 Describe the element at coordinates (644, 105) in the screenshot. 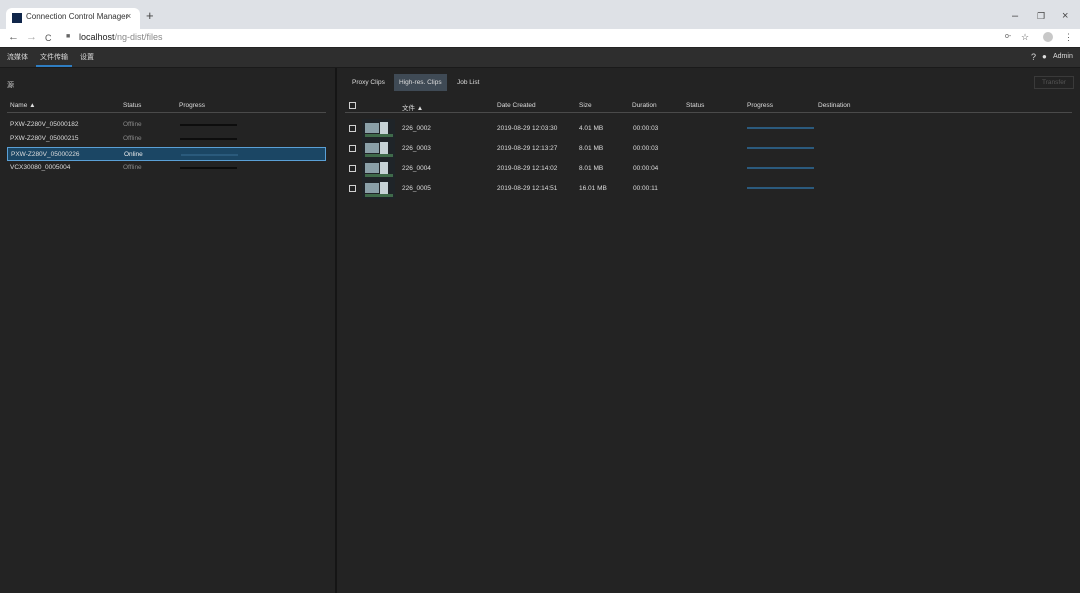

I see `column-header-duration: Duration` at that location.